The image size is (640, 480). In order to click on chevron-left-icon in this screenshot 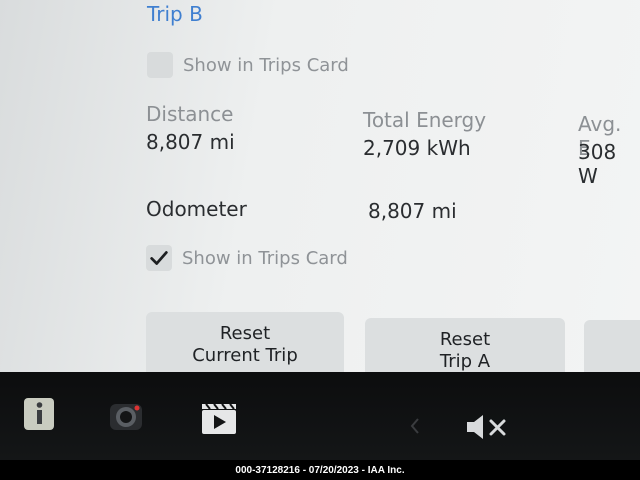, I will do `click(415, 426)`.